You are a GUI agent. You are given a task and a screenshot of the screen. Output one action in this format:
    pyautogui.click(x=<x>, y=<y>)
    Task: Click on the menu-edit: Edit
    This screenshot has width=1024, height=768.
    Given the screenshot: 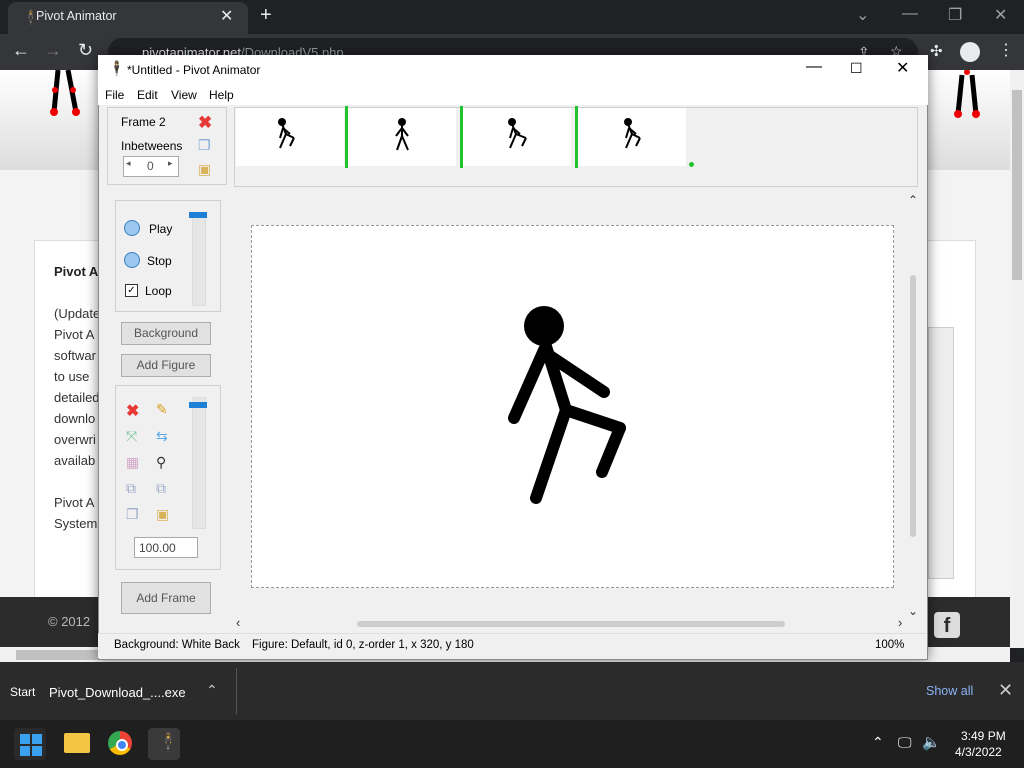 What is the action you would take?
    pyautogui.click(x=147, y=95)
    